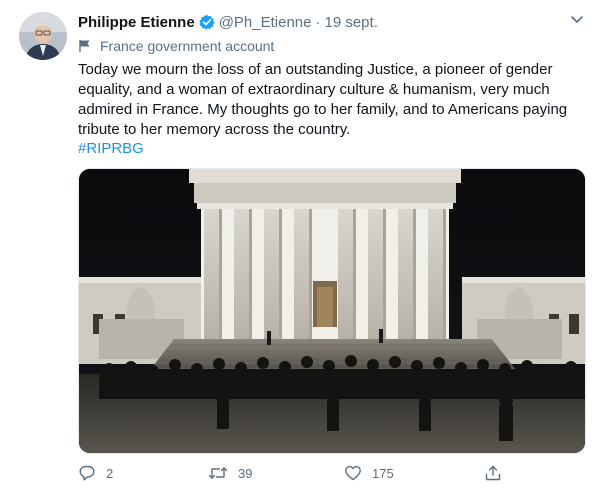  Describe the element at coordinates (369, 473) in the screenshot. I see `like-button: 175` at that location.